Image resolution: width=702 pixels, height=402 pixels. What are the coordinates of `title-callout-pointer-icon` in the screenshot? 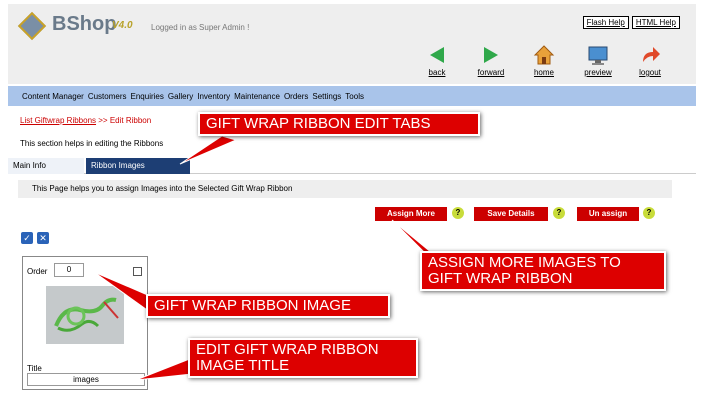 It's located at (164, 369).